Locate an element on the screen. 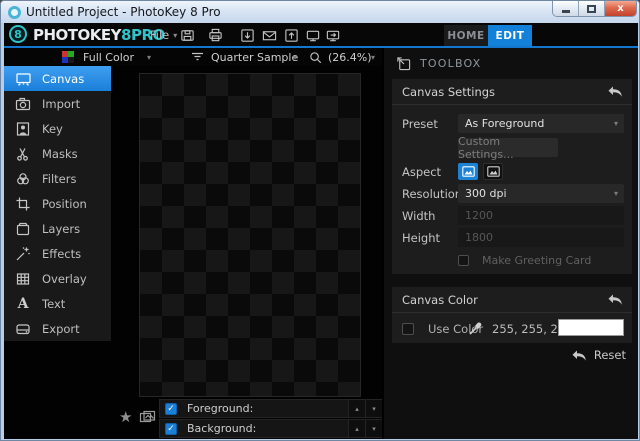 This screenshot has width=640, height=441. print-button is located at coordinates (215, 35).